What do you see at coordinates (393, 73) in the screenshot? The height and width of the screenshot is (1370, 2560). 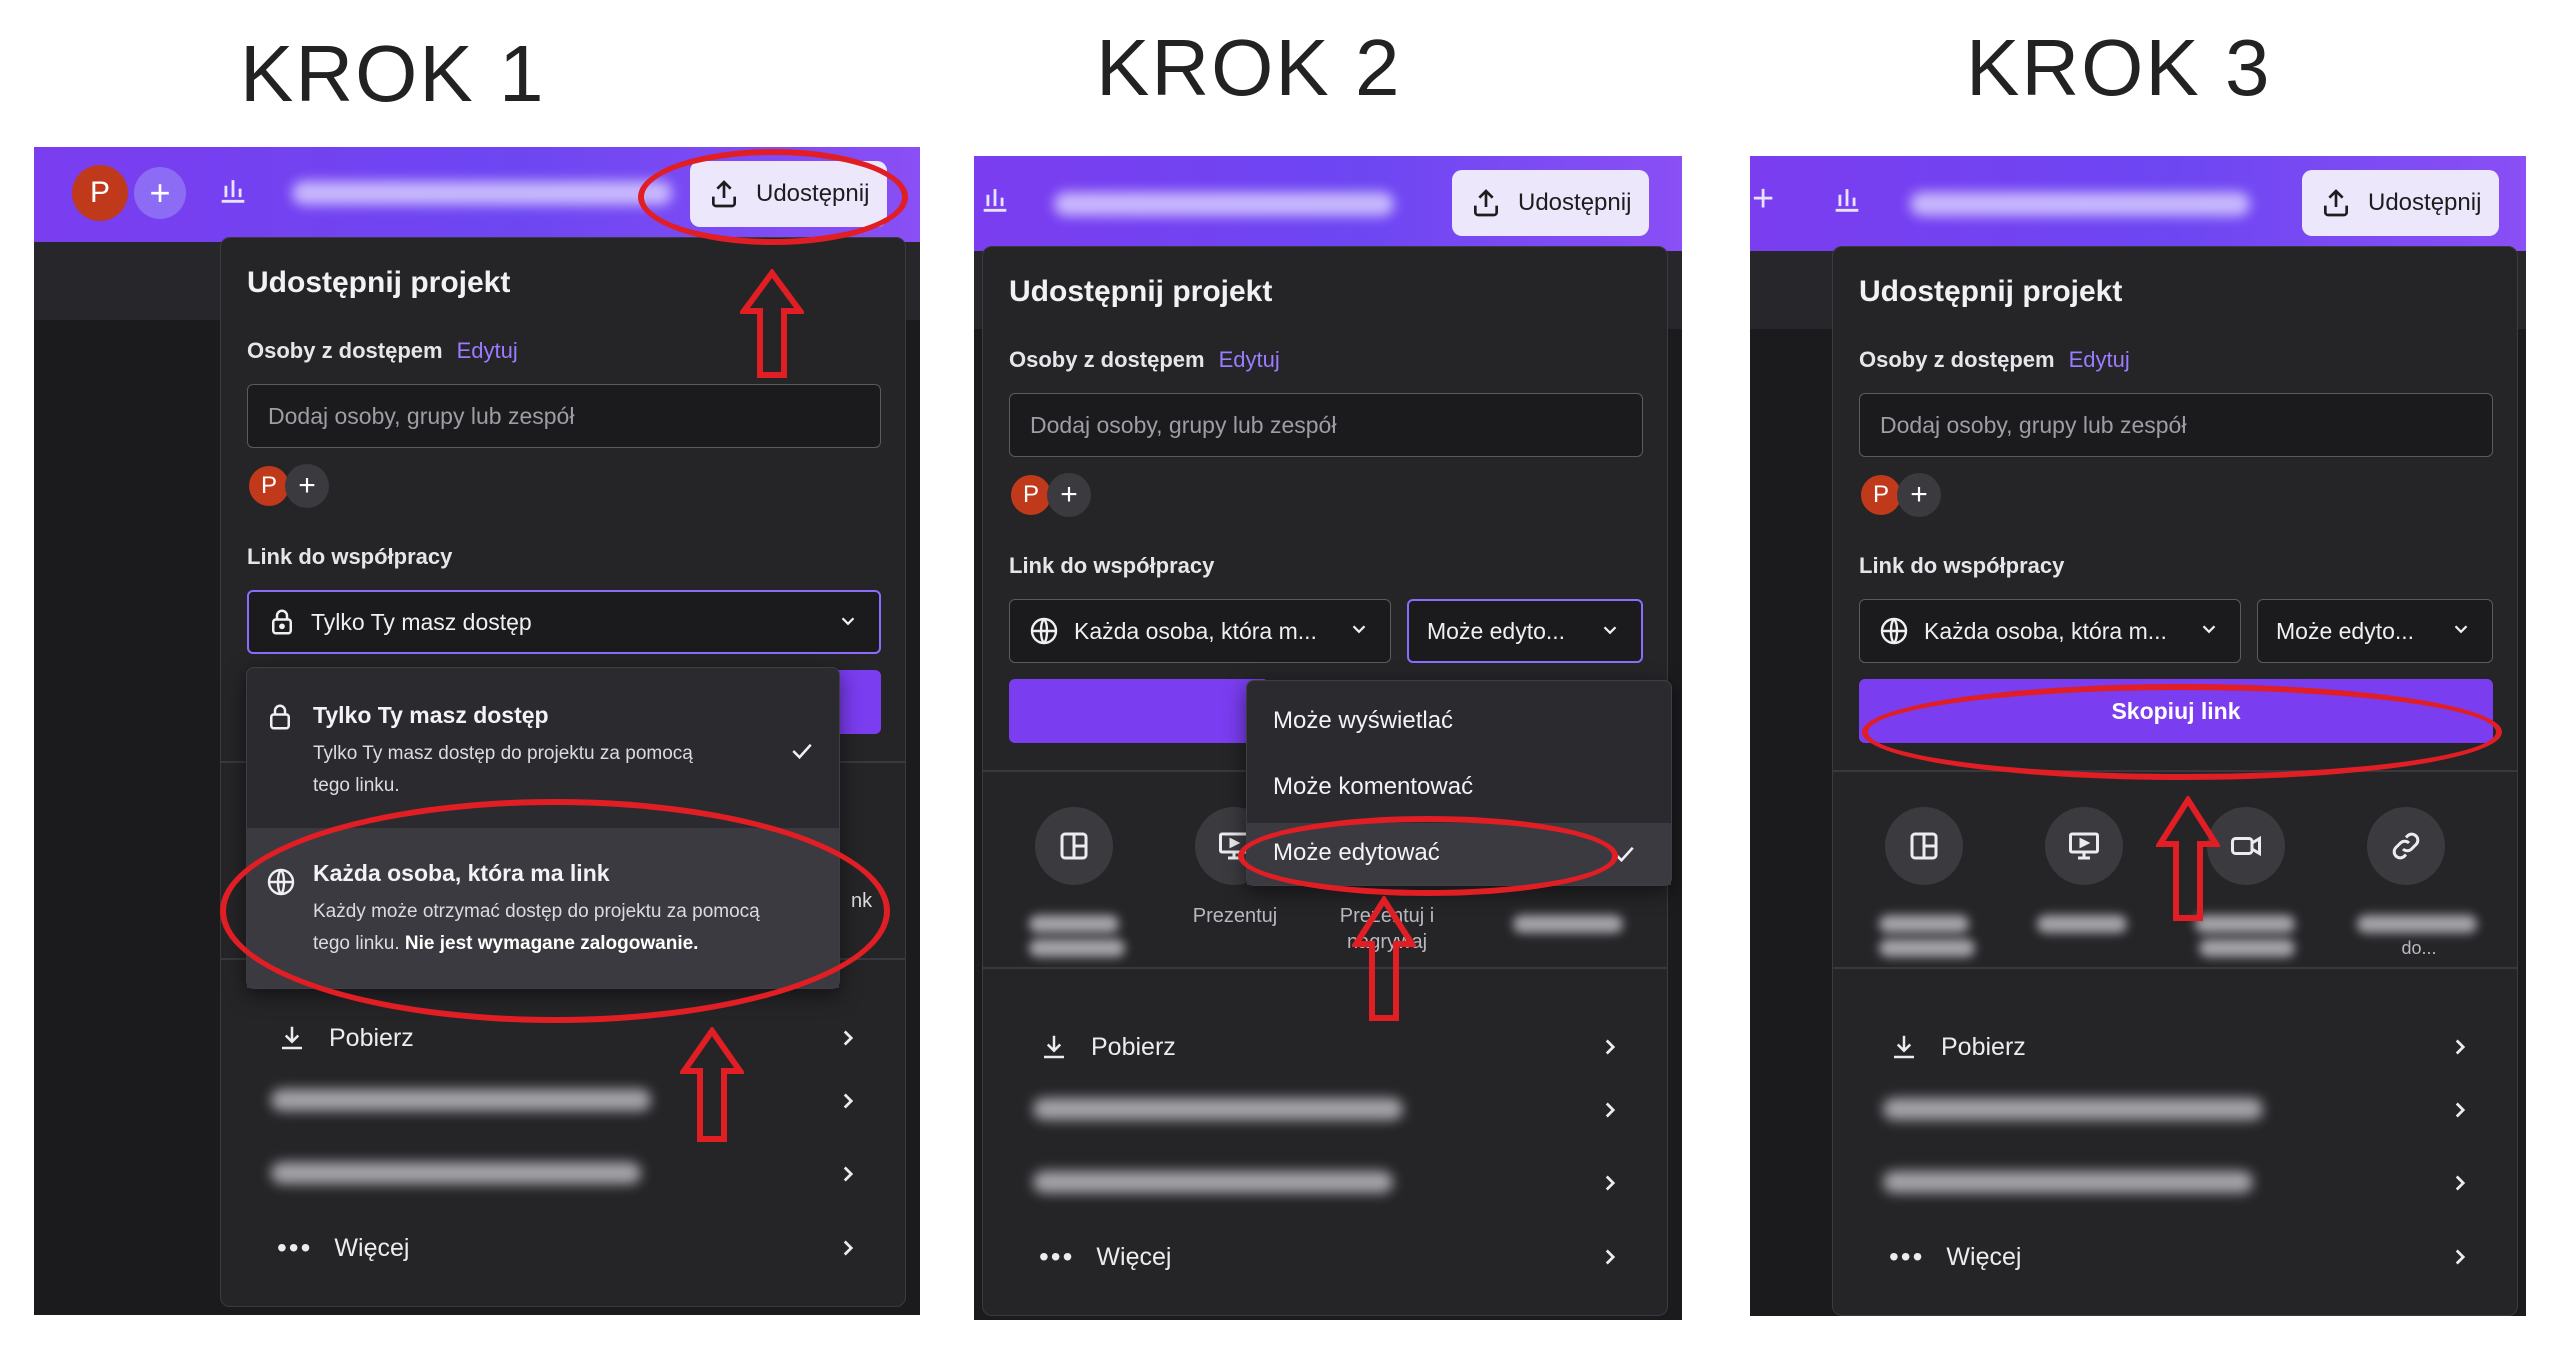 I see `step-1-title: KROK 1` at bounding box center [393, 73].